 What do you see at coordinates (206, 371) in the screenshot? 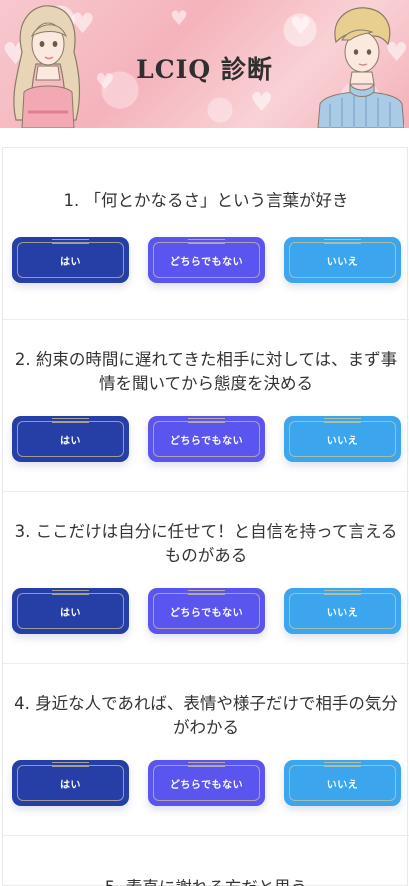
I see `question-text: 2. 約束の時間に遅れてきた相手に対しては、まず事情を聞いてから態度を決める` at bounding box center [206, 371].